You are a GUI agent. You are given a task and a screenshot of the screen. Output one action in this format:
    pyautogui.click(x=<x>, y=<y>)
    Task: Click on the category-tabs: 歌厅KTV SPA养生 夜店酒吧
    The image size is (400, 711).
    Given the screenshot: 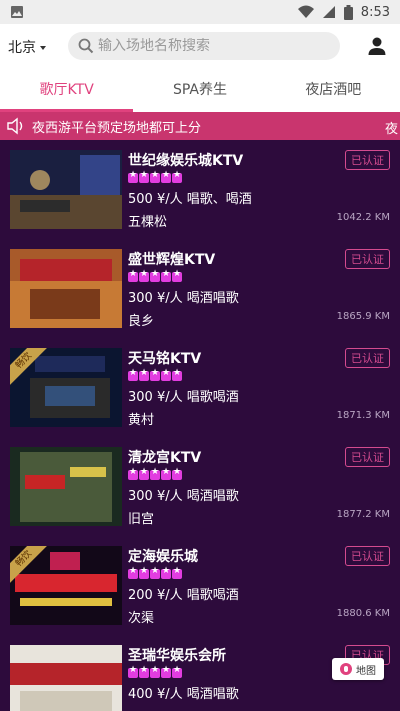 What is the action you would take?
    pyautogui.click(x=200, y=91)
    